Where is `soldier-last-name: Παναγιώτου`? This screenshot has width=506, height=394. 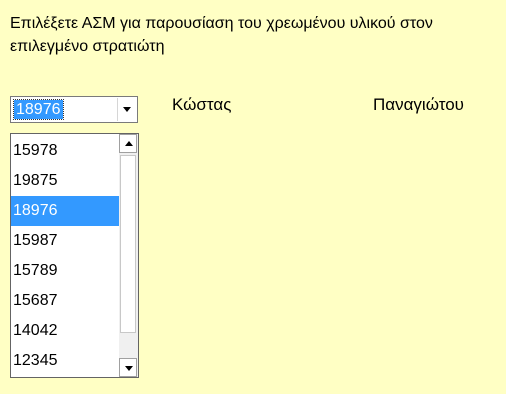
soldier-last-name: Παναγιώτου is located at coordinates (418, 104).